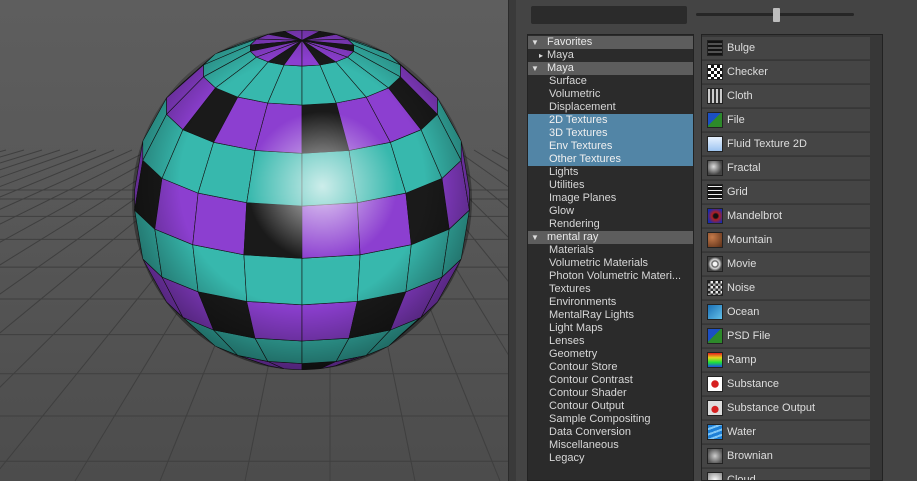  I want to click on fractal-icon, so click(715, 168).